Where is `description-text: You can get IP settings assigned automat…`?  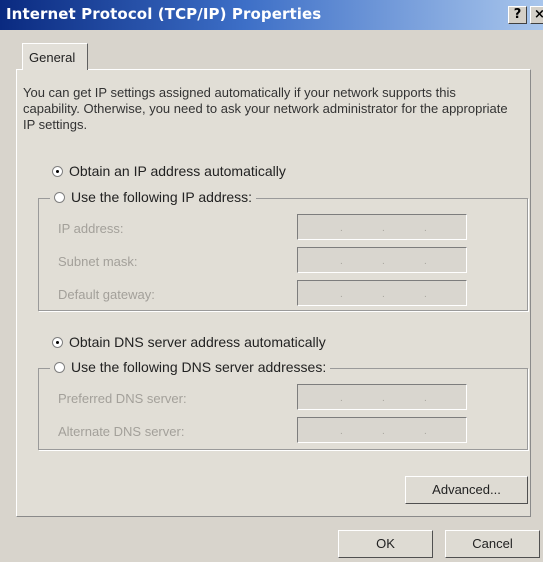 description-text: You can get IP settings assigned automat… is located at coordinates (265, 108).